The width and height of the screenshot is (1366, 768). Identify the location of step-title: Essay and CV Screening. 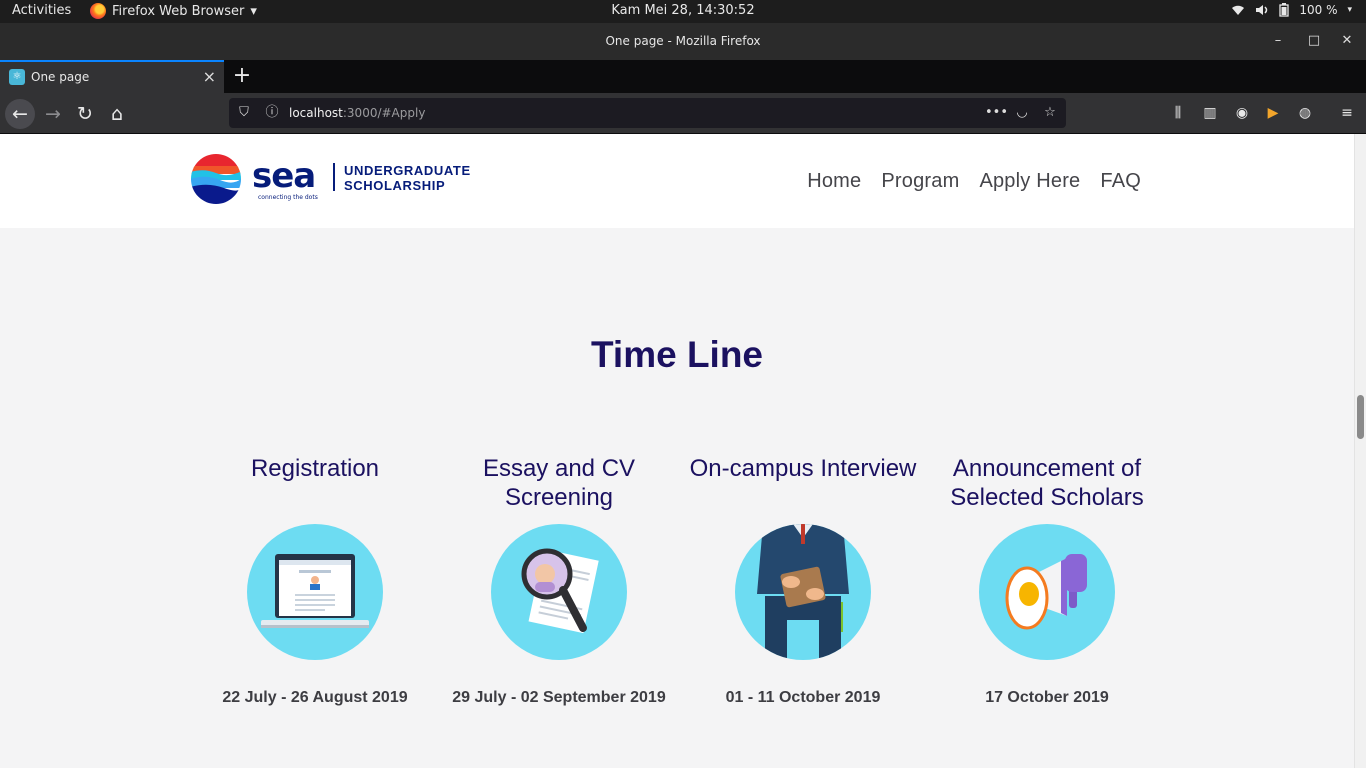
(559, 483).